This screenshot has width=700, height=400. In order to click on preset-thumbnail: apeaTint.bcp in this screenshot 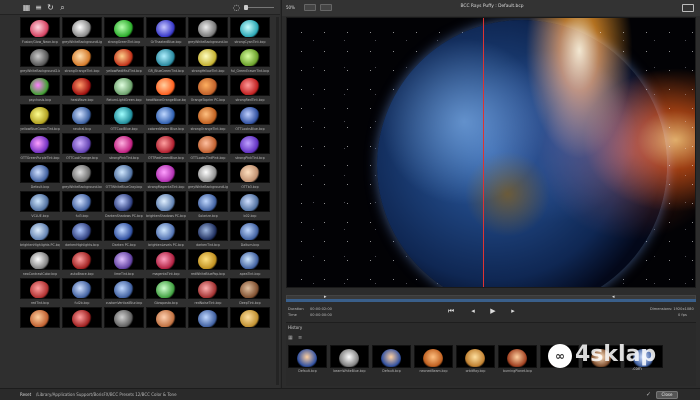, I will do `click(250, 263)`.